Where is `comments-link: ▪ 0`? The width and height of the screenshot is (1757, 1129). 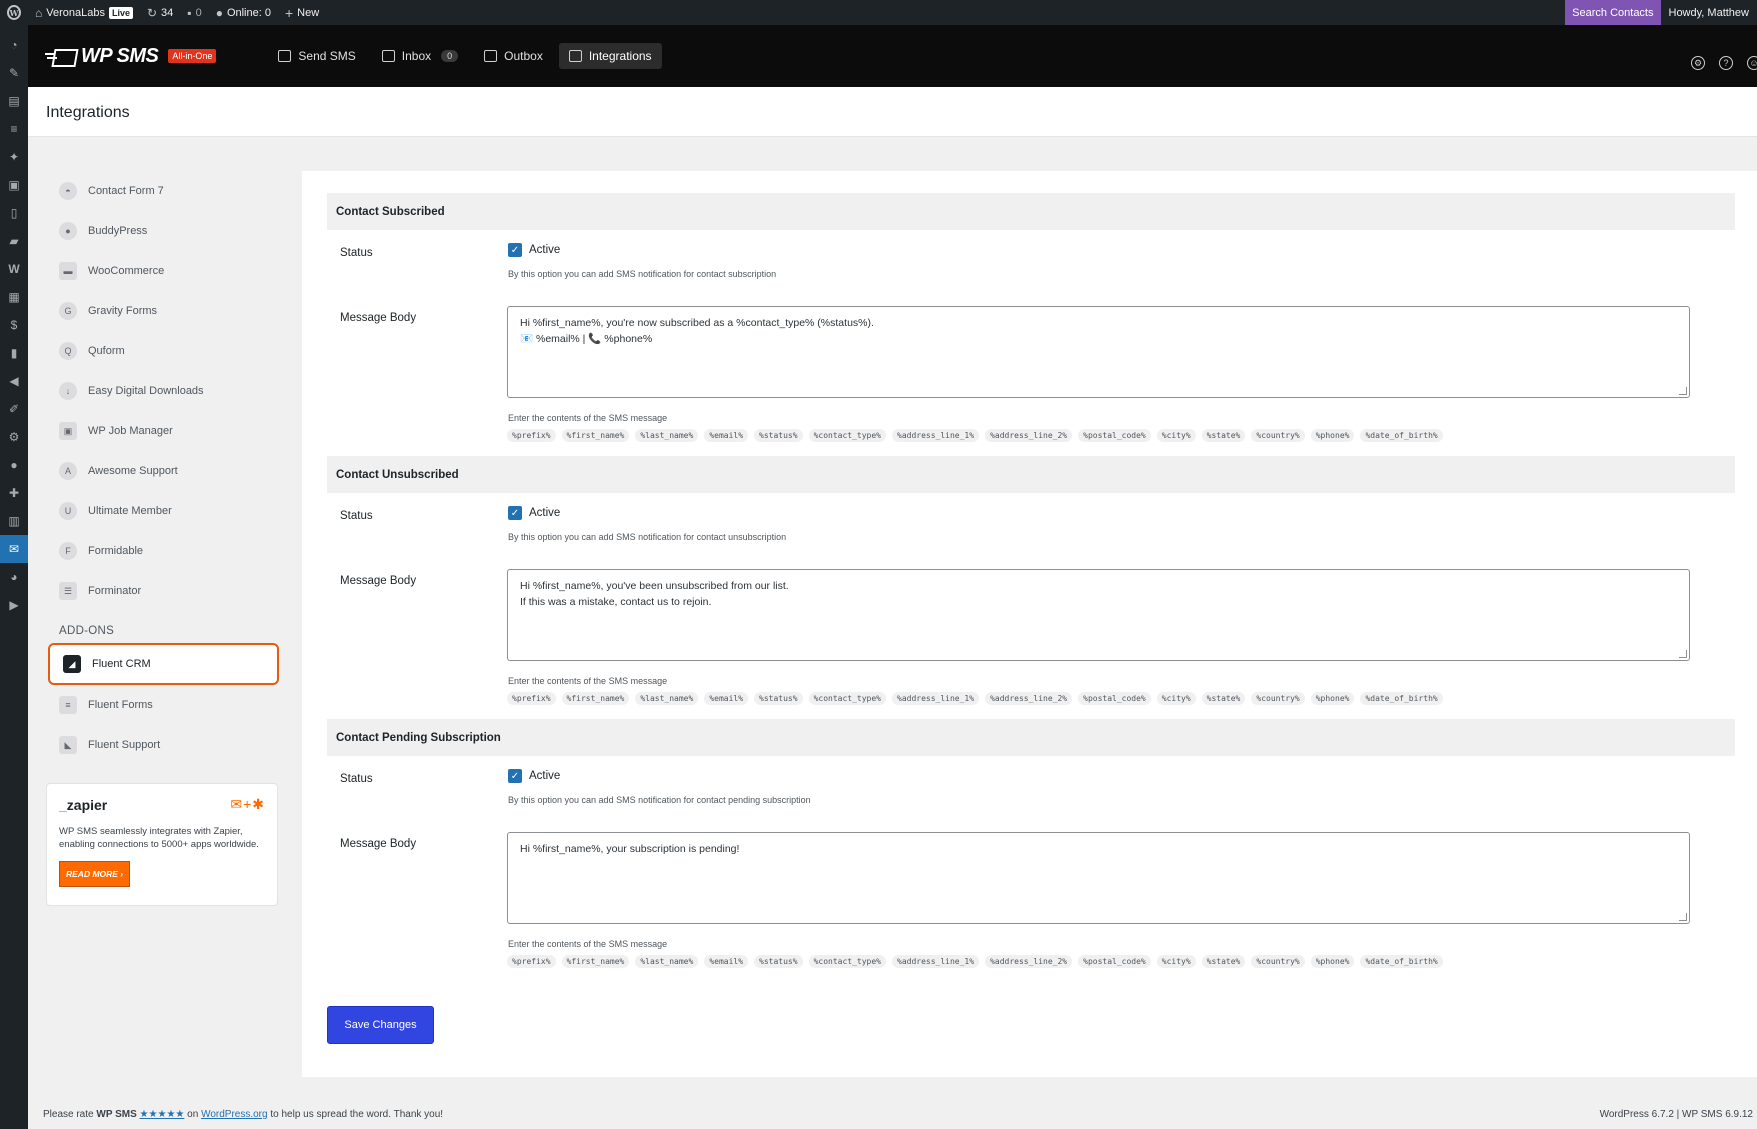 comments-link: ▪ 0 is located at coordinates (194, 12).